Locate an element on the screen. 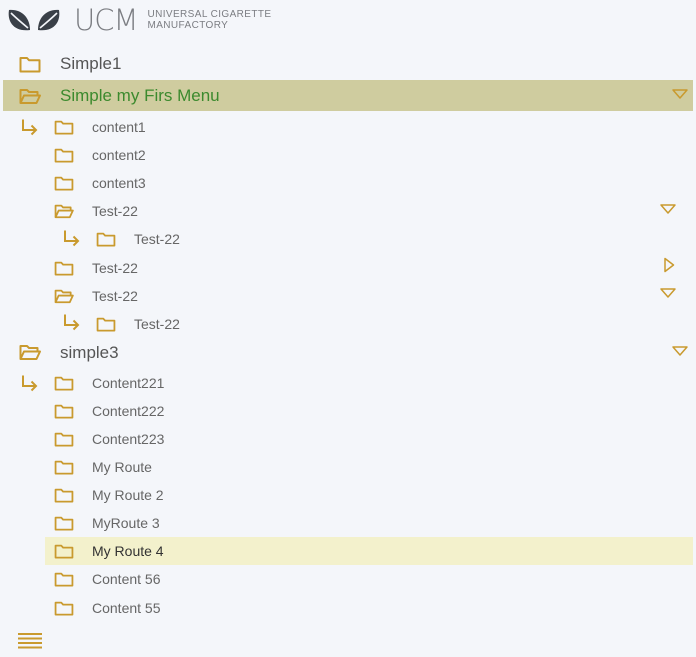 This screenshot has width=696, height=657. menu-item-content223: Content223 is located at coordinates (369, 439).